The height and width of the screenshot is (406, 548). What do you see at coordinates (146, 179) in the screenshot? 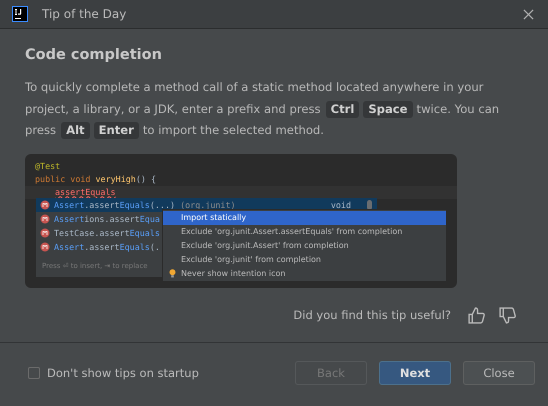
I see `code-token: () {` at bounding box center [146, 179].